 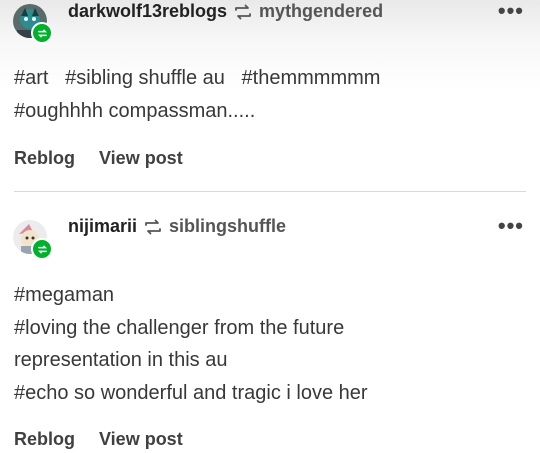 I want to click on tag-line: #megaman, so click(x=269, y=295).